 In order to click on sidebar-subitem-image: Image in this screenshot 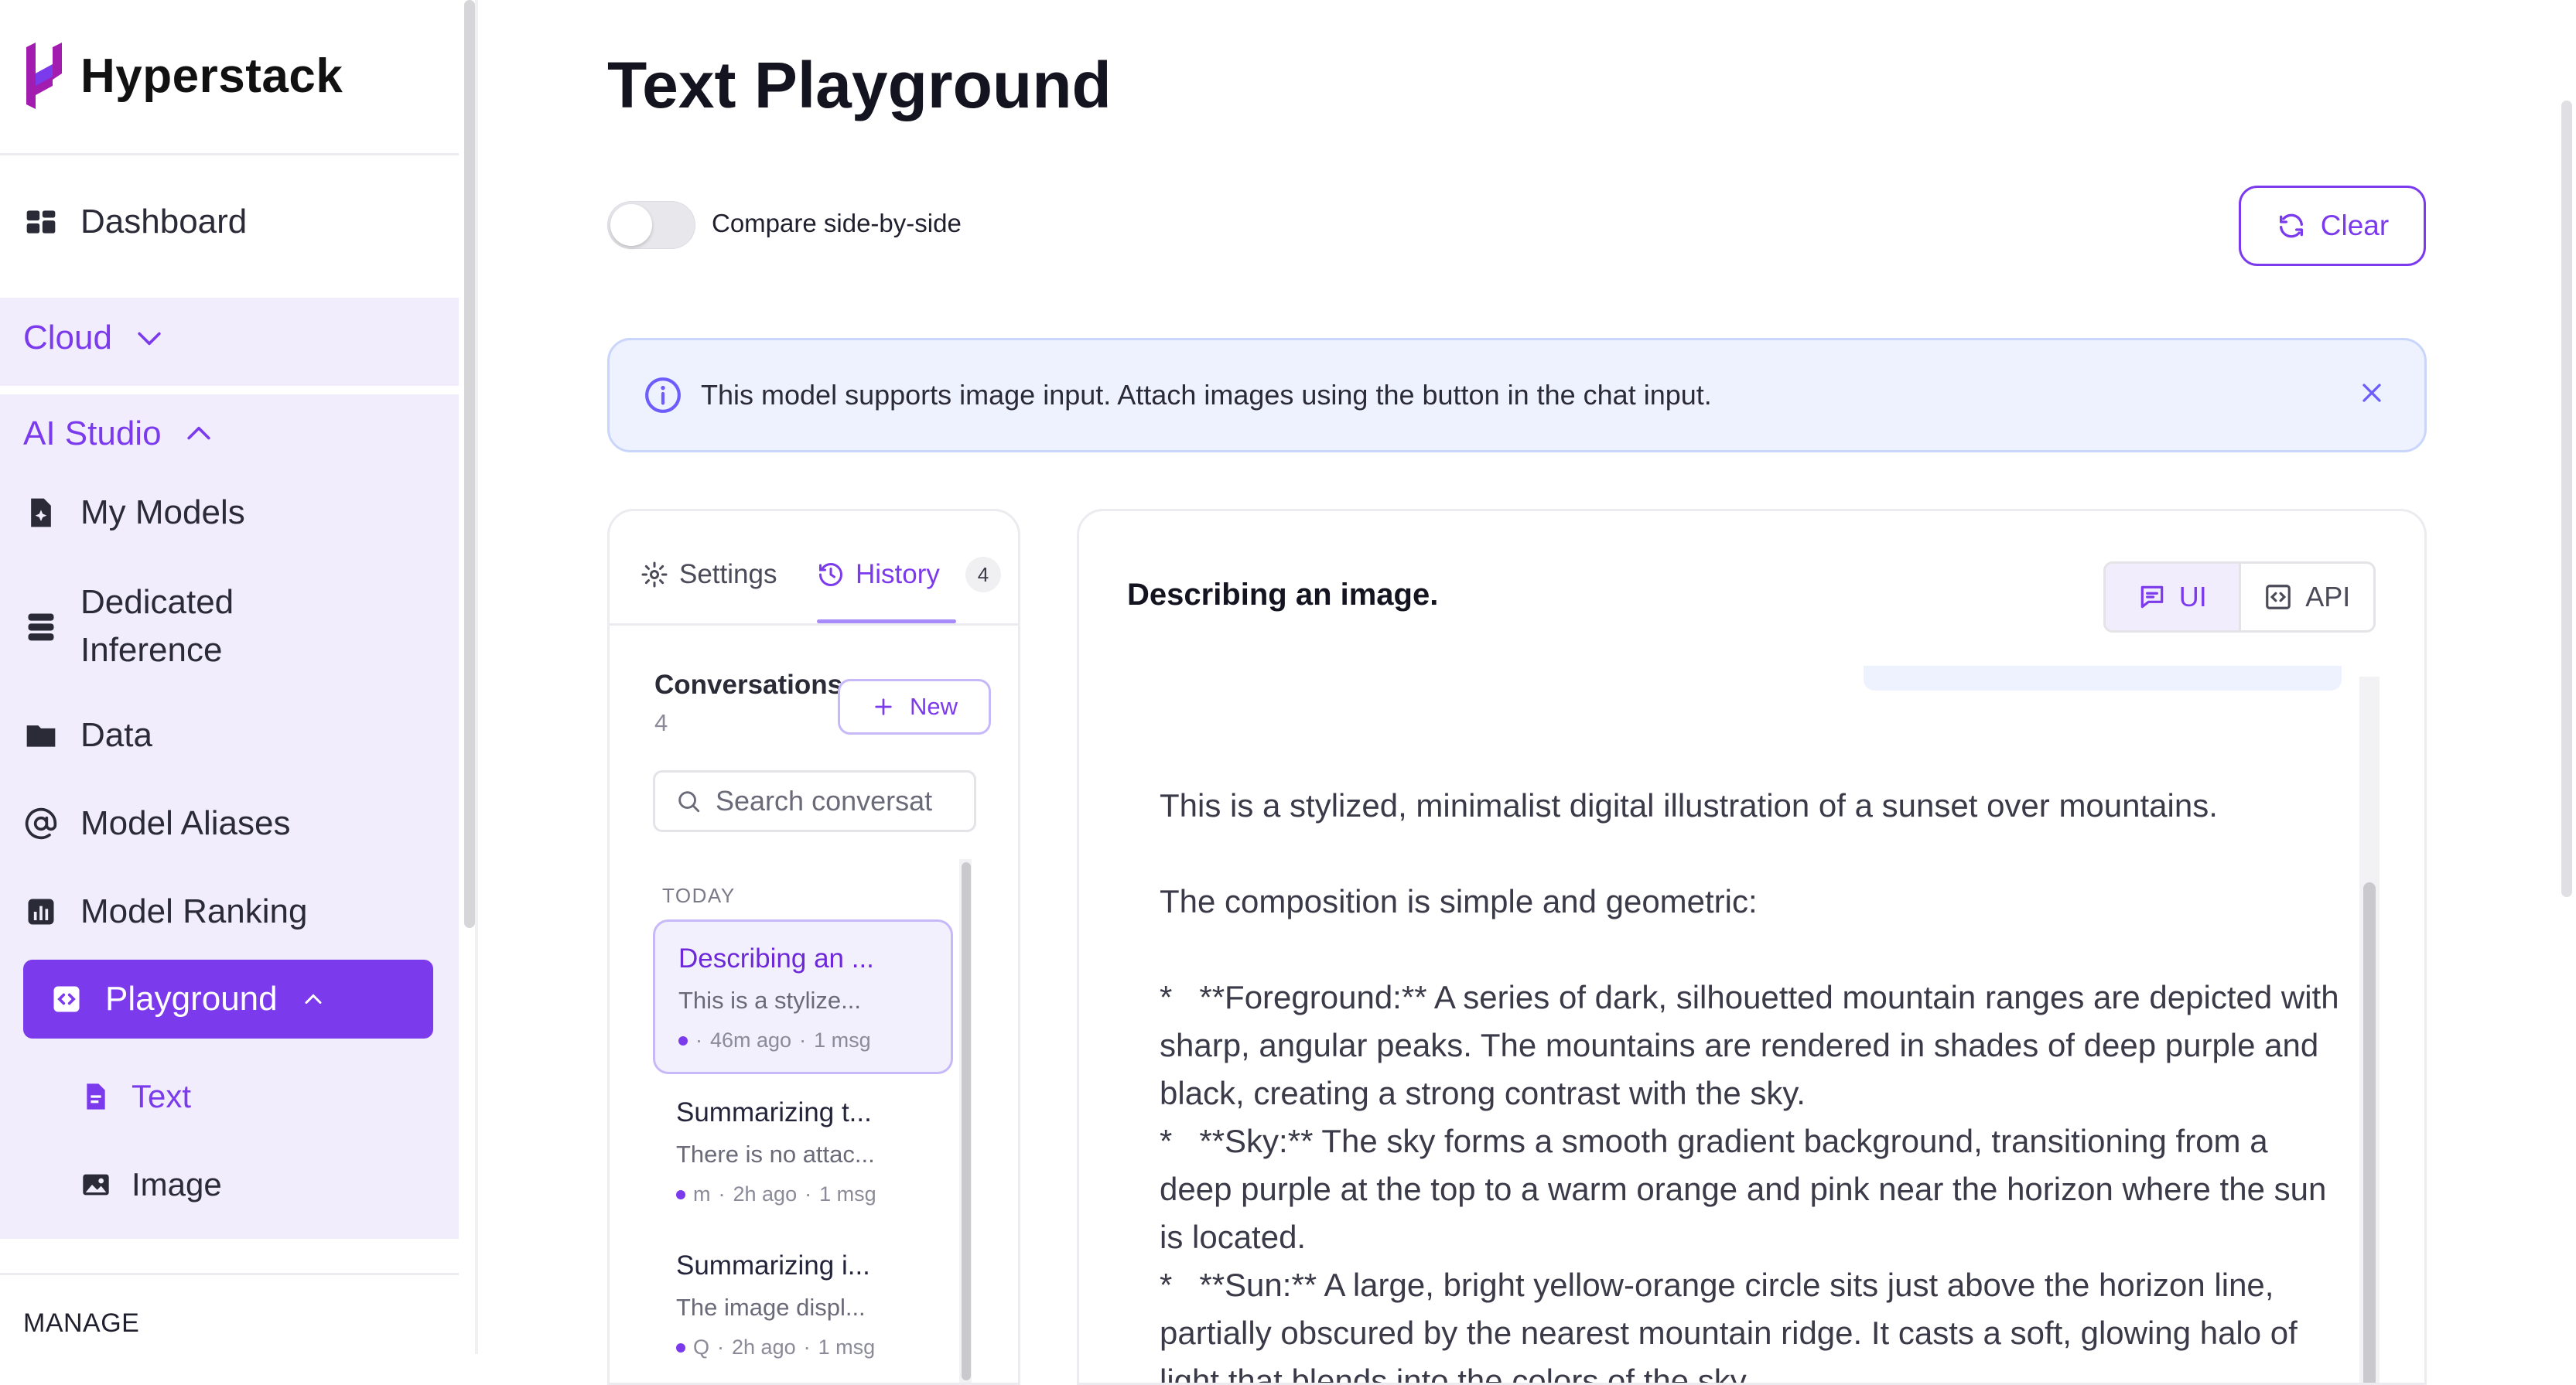, I will do `click(151, 1184)`.